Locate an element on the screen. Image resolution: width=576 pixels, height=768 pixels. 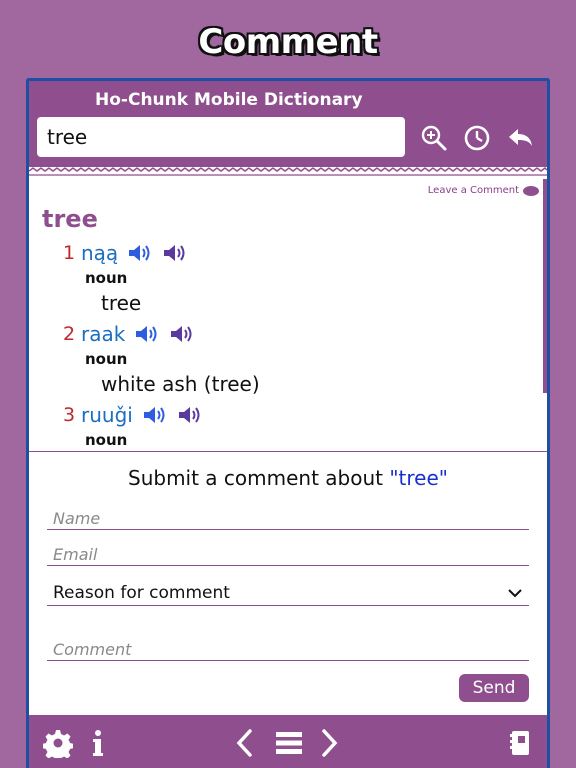
sense-number: 1 is located at coordinates (69, 253).